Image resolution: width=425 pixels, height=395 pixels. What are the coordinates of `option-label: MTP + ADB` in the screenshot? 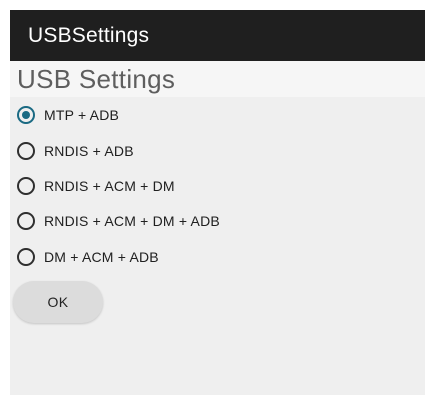 It's located at (82, 115).